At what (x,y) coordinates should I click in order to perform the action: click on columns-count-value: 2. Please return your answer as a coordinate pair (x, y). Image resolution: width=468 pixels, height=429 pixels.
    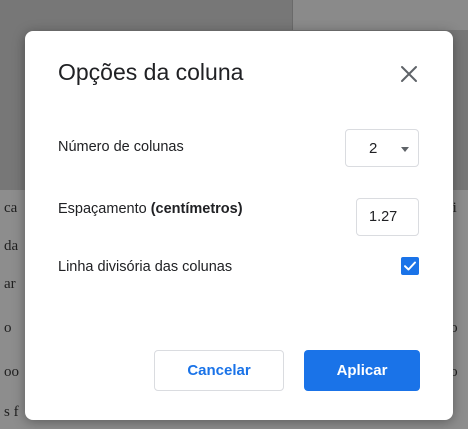
    Looking at the image, I should click on (373, 148).